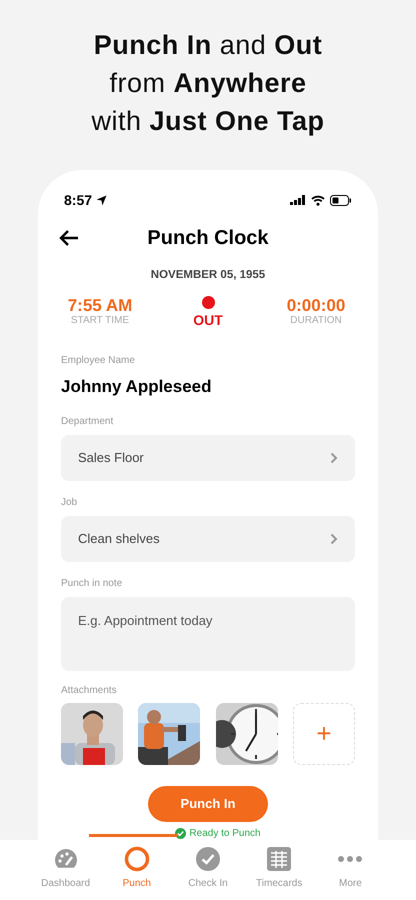 The image size is (416, 900). Describe the element at coordinates (208, 804) in the screenshot. I see `punch-in-button: Punch In` at that location.